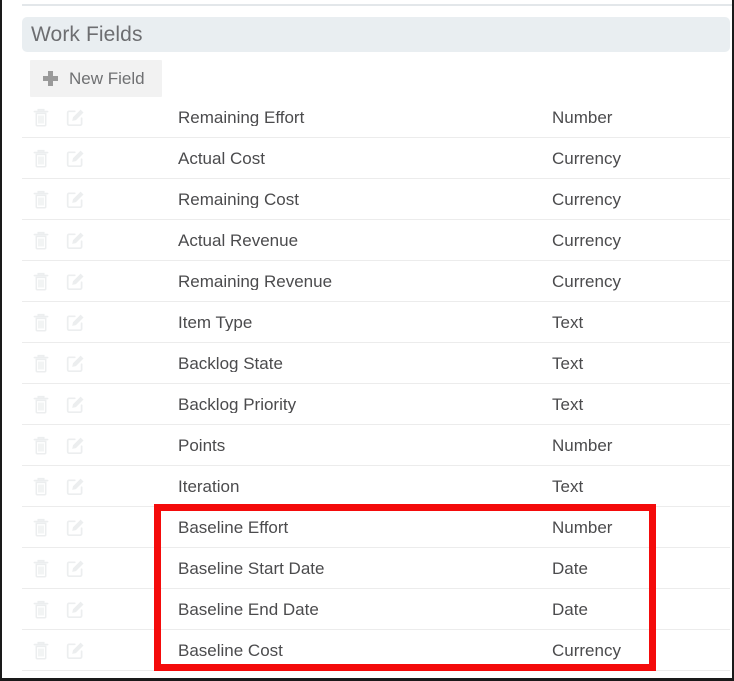  Describe the element at coordinates (209, 486) in the screenshot. I see `field-name-cell: Iteration` at that location.